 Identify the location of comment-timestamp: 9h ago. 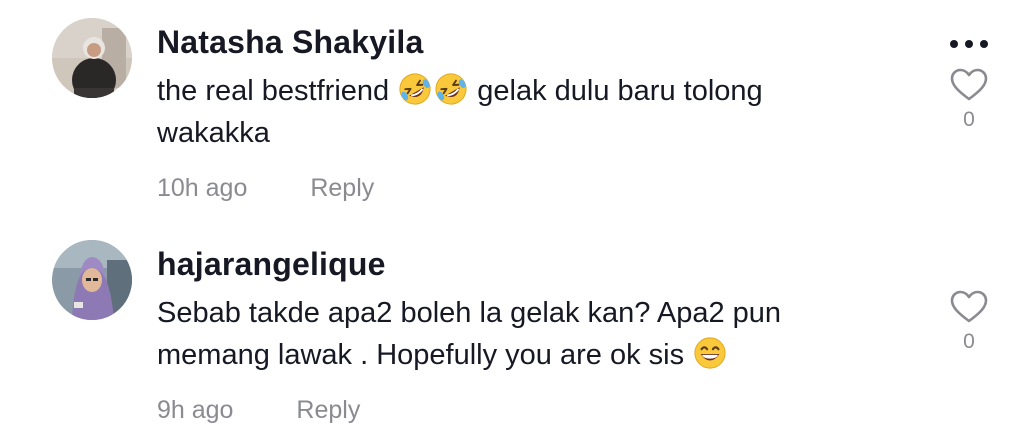
(195, 410).